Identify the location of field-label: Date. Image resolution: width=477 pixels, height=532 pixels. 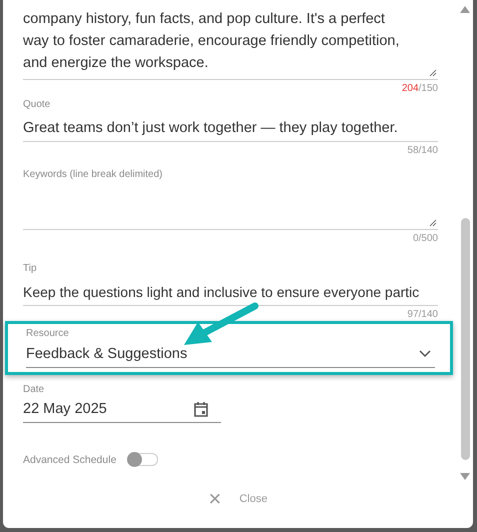
(34, 389).